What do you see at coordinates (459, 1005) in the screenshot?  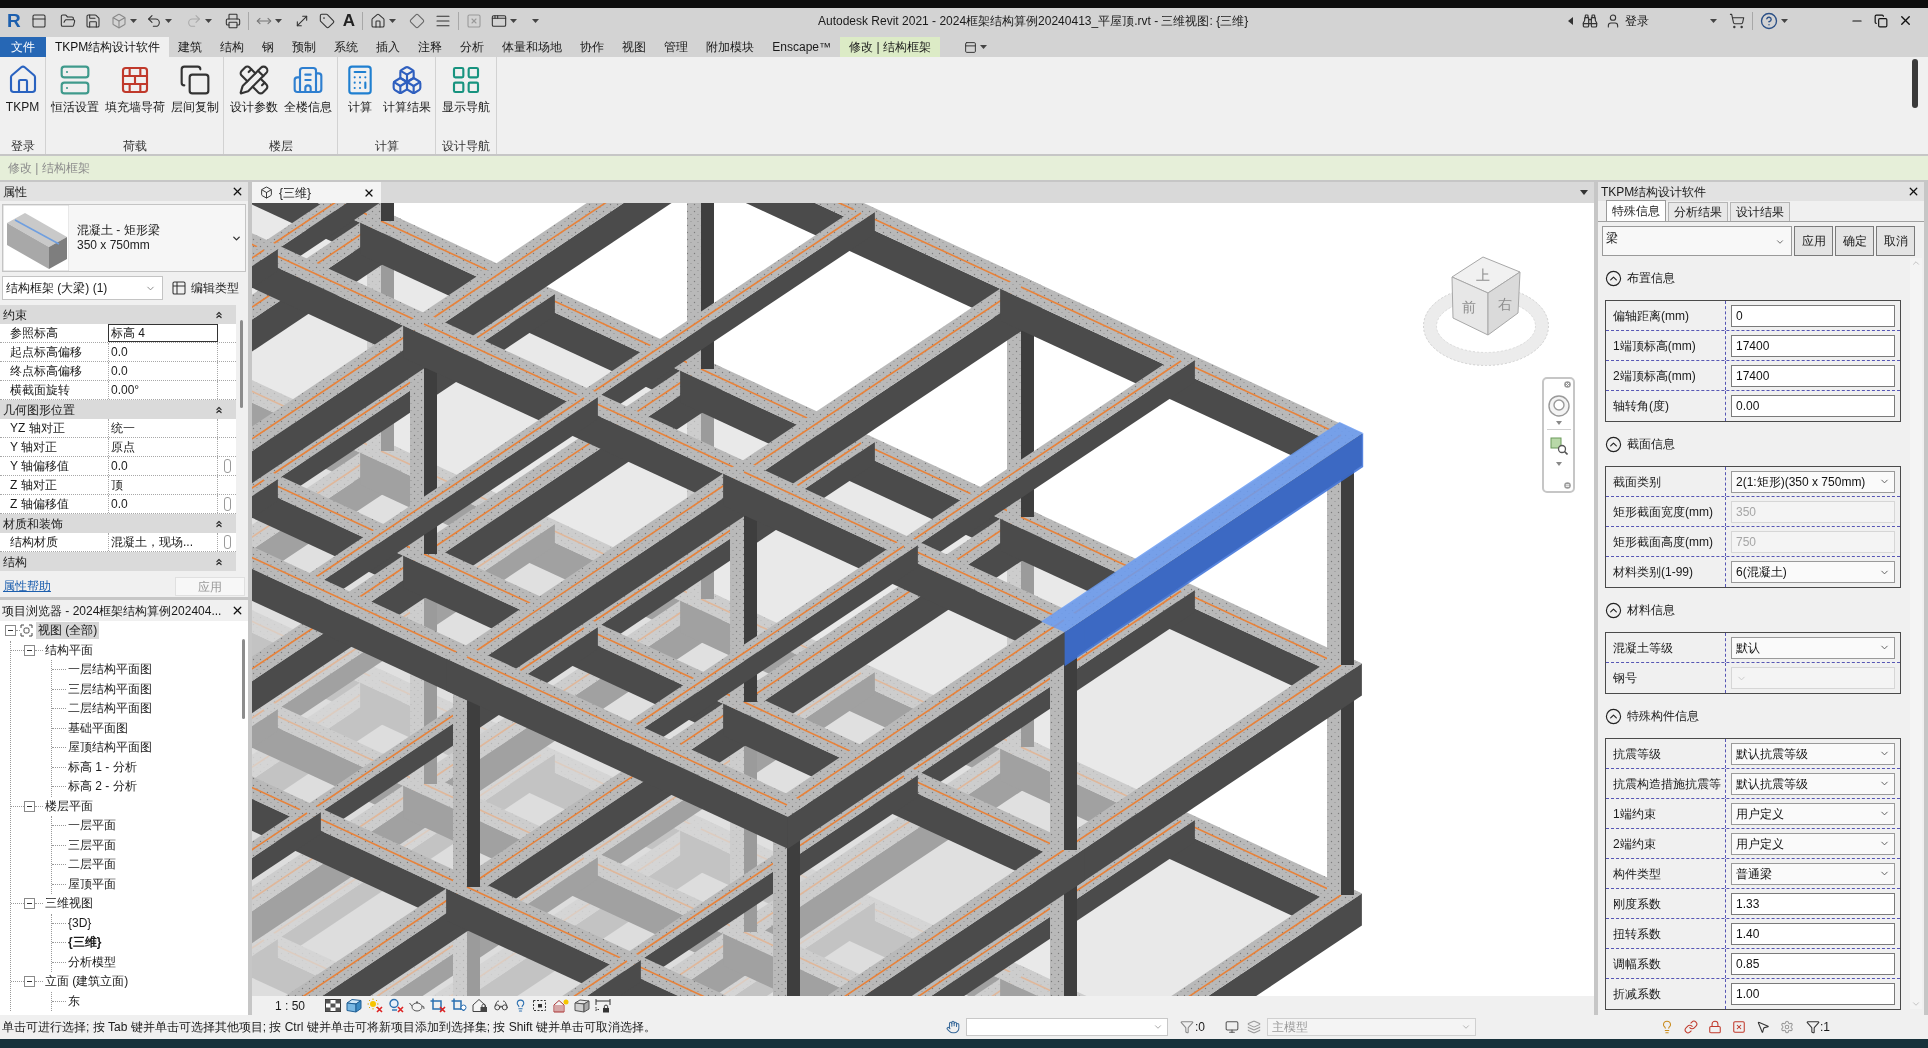 I see `crop-bulb-icon` at bounding box center [459, 1005].